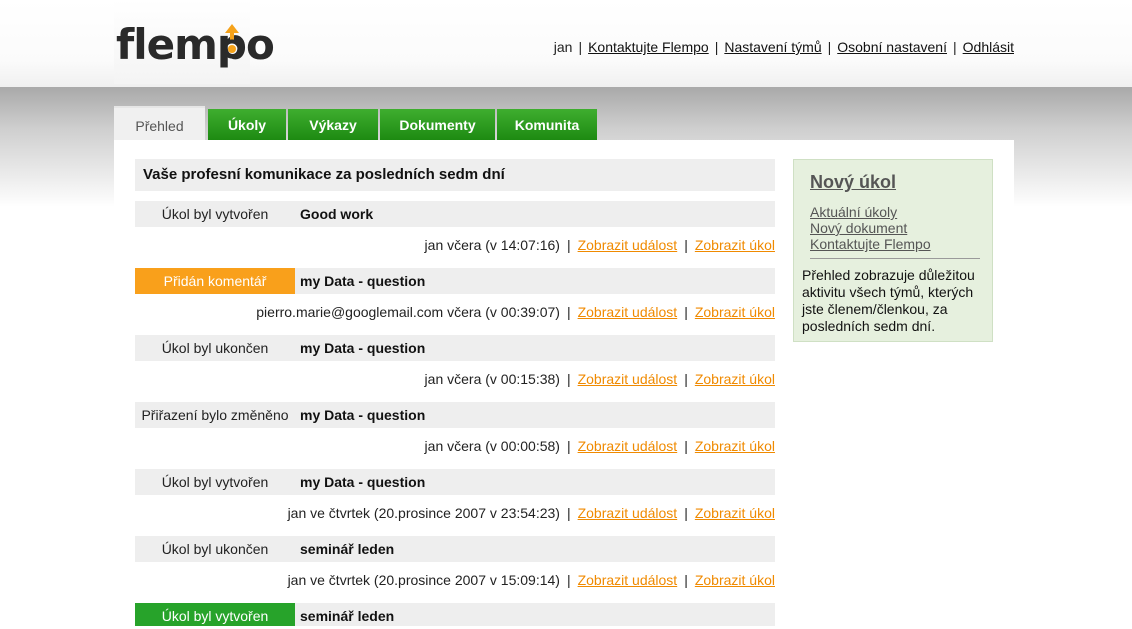 This screenshot has height=629, width=1132. Describe the element at coordinates (492, 379) in the screenshot. I see `event-author-time: jan včera (v 00:15:38)` at that location.